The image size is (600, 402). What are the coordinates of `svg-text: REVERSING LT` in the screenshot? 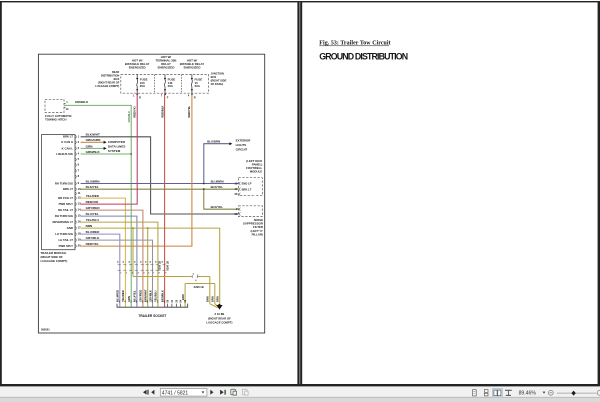 It's located at (63, 222).